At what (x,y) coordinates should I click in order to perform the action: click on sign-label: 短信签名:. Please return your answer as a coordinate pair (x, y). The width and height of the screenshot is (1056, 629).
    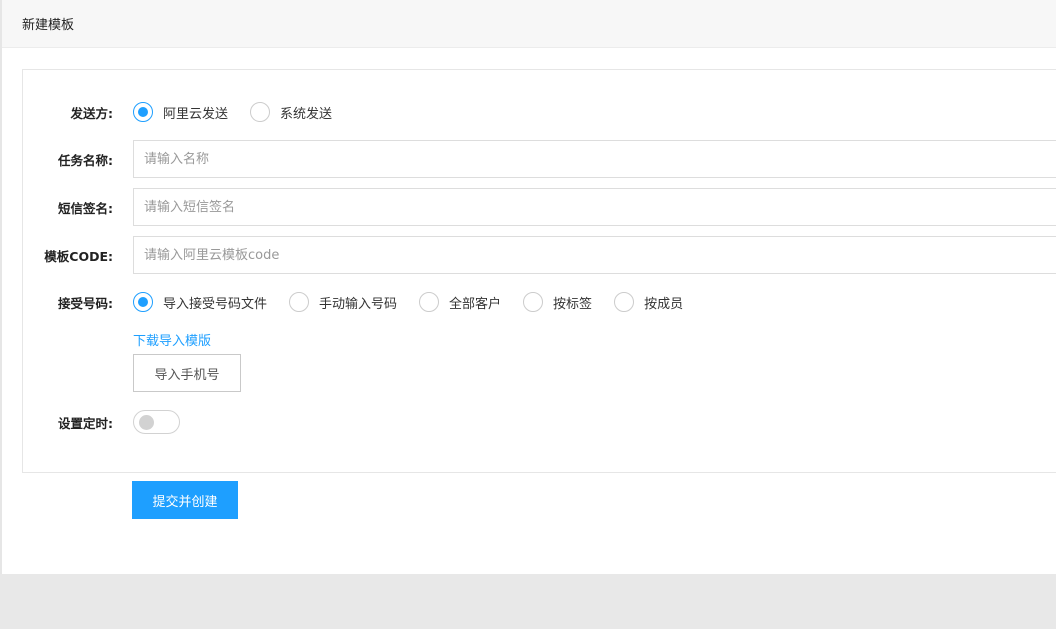
    Looking at the image, I should click on (85, 208).